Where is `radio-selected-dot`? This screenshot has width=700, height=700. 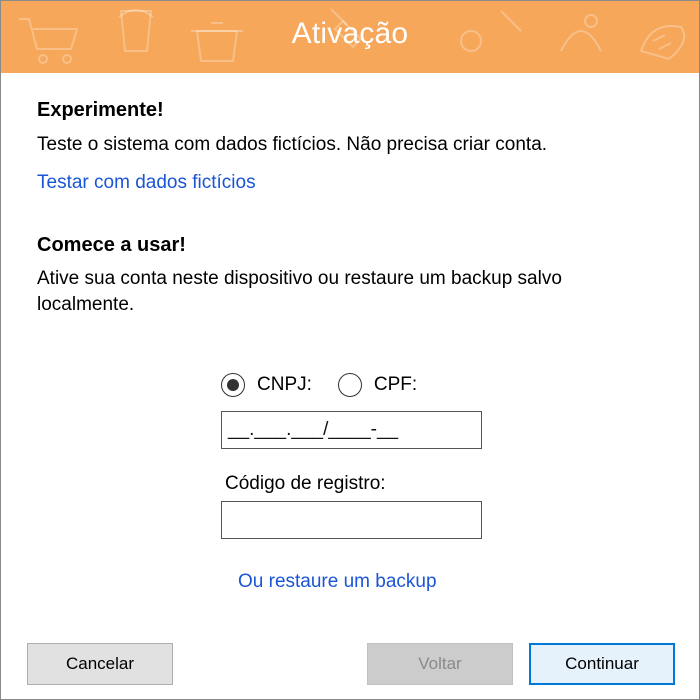 radio-selected-dot is located at coordinates (233, 385).